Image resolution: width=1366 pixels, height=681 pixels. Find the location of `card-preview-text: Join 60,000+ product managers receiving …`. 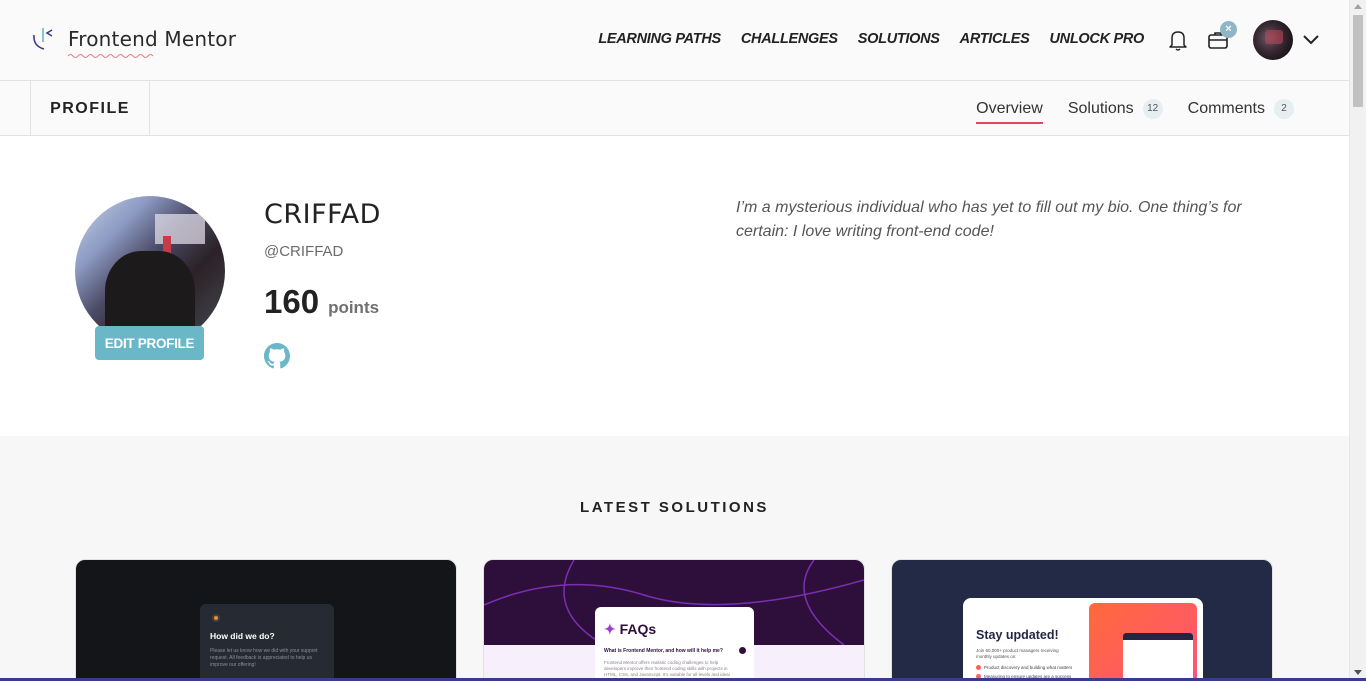

card-preview-text: Join 60,000+ product managers receiving … is located at coordinates (1017, 653).